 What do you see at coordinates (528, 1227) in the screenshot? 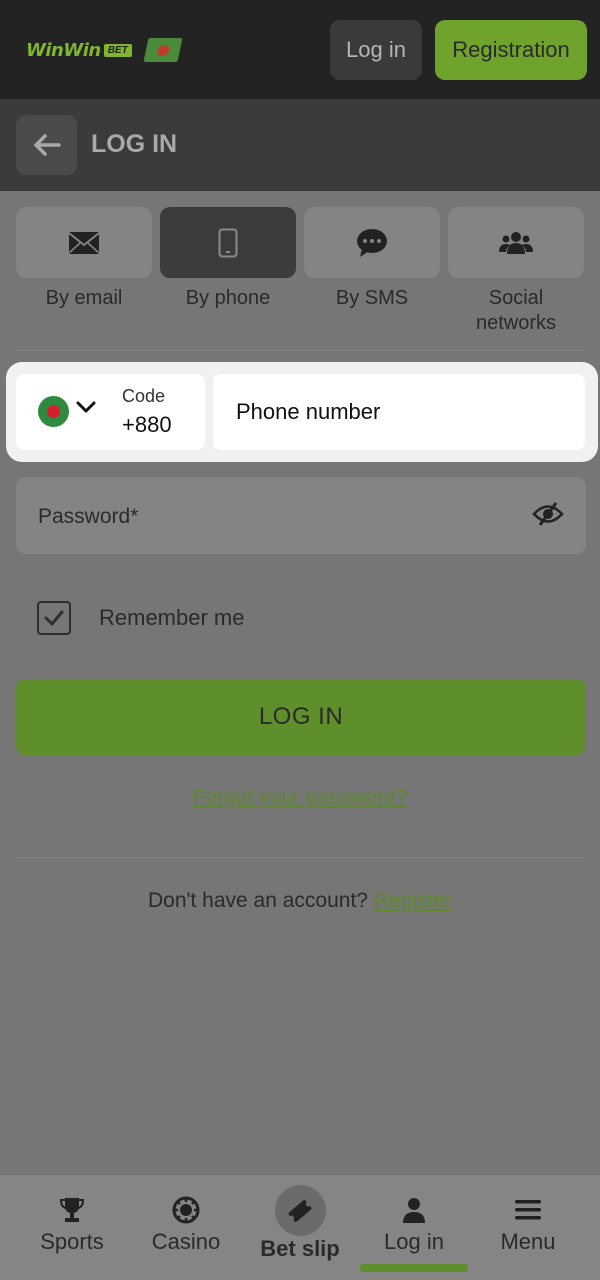
I see `nav-menu: Menu` at bounding box center [528, 1227].